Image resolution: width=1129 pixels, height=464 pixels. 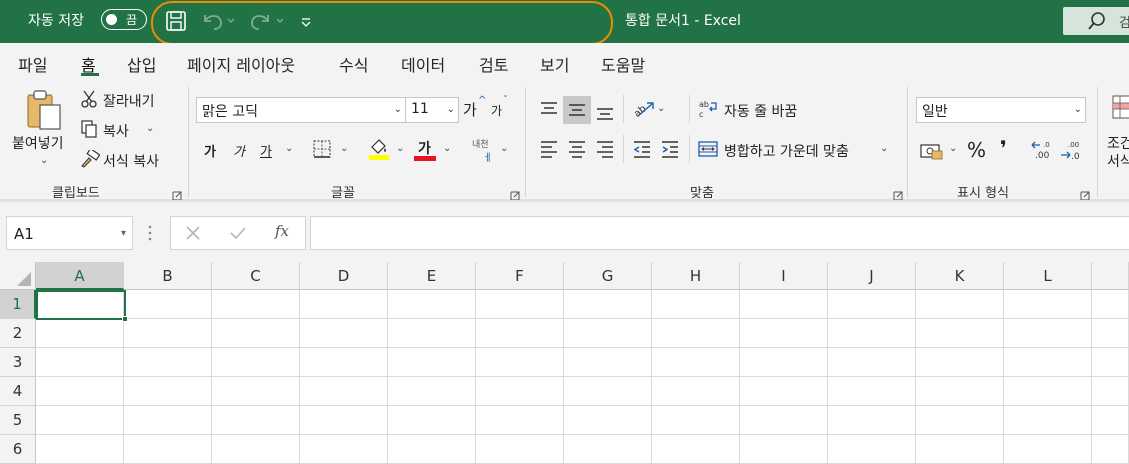 What do you see at coordinates (432, 110) in the screenshot?
I see `font-size-select: 11 ⌄` at bounding box center [432, 110].